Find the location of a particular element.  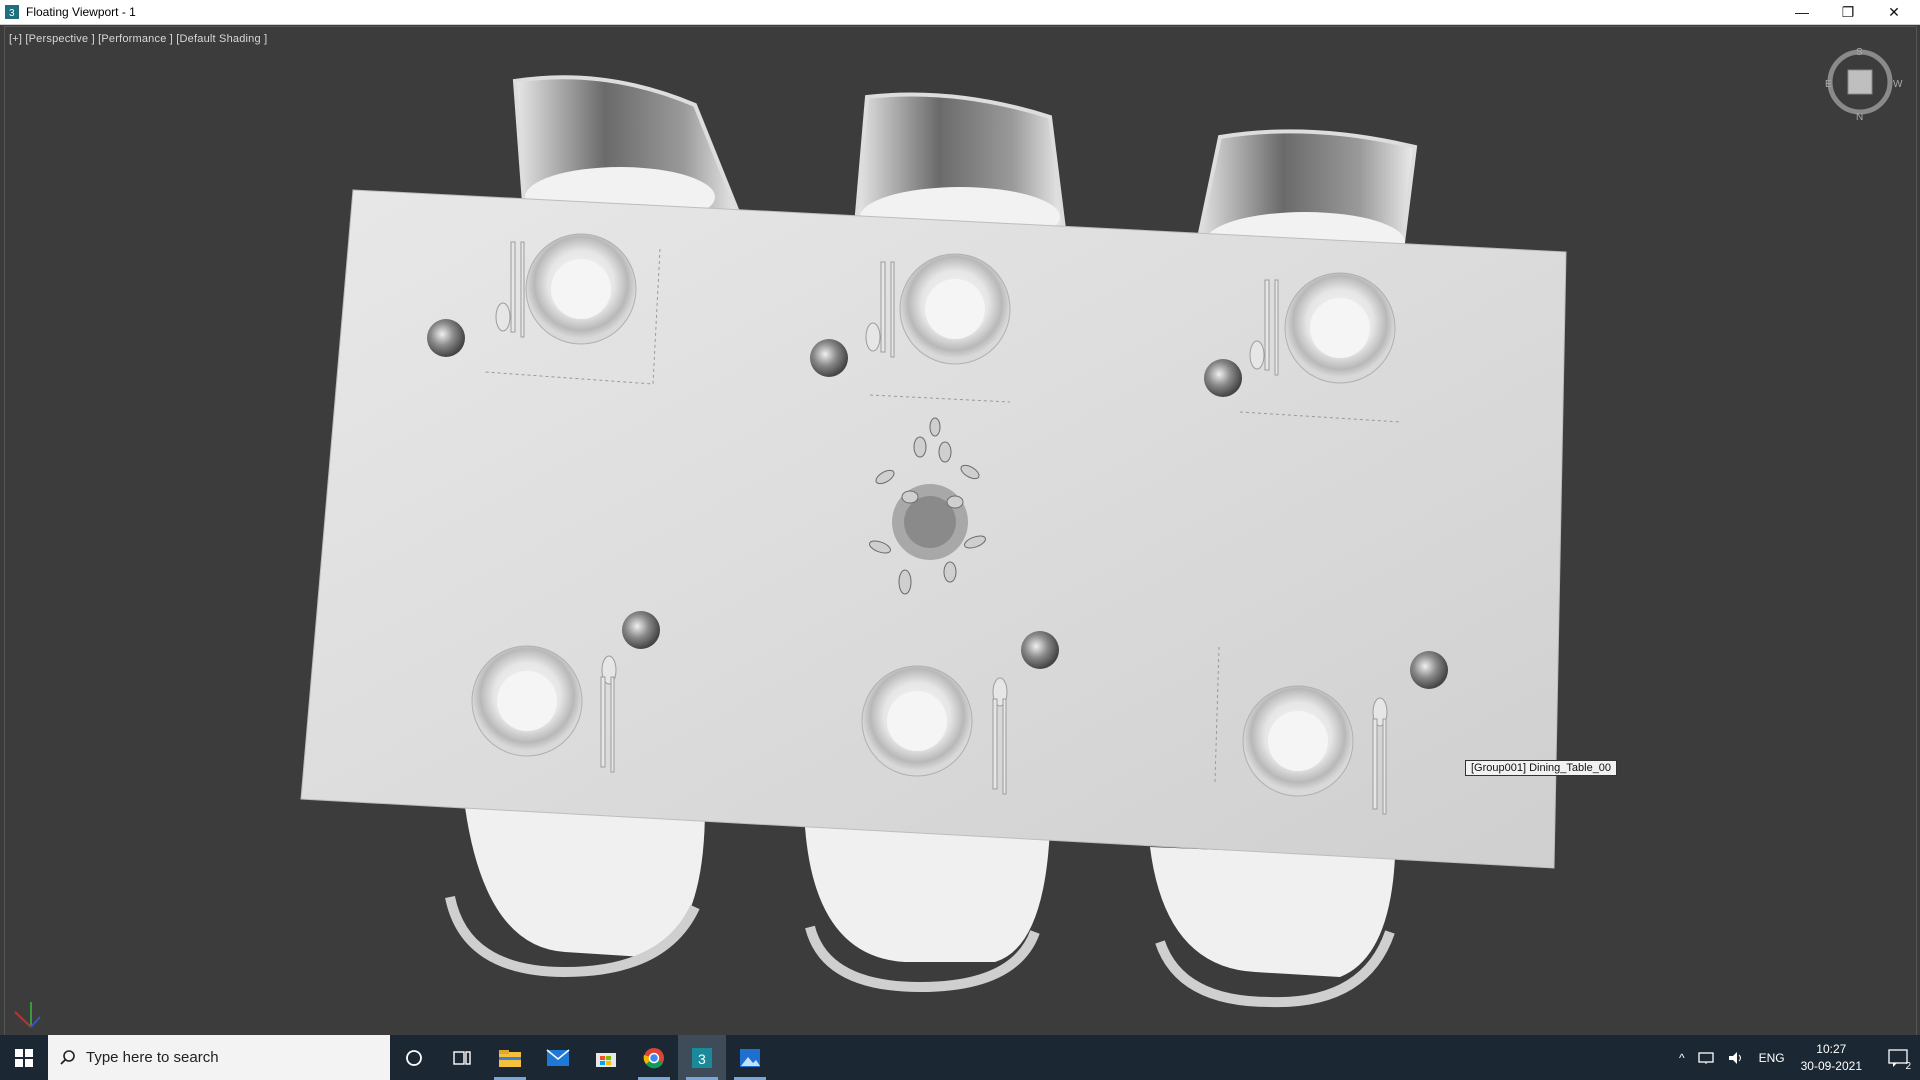

chrome-button is located at coordinates (654, 1057).